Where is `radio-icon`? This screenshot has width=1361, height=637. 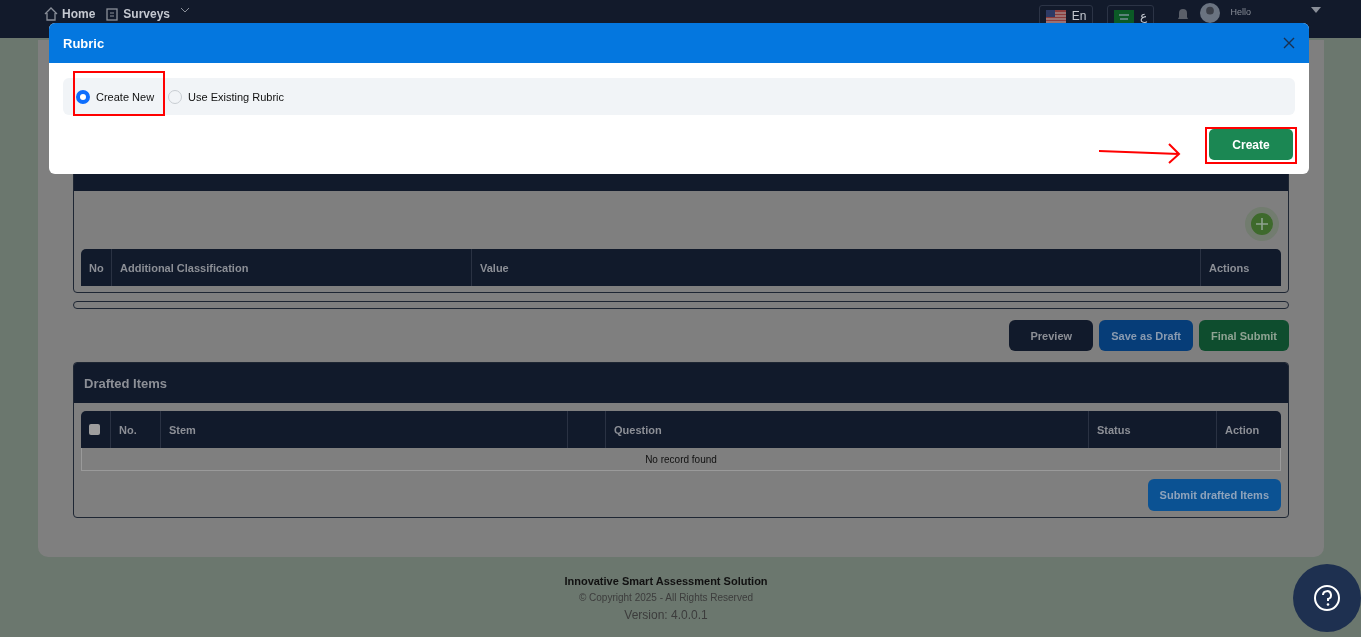 radio-icon is located at coordinates (83, 96).